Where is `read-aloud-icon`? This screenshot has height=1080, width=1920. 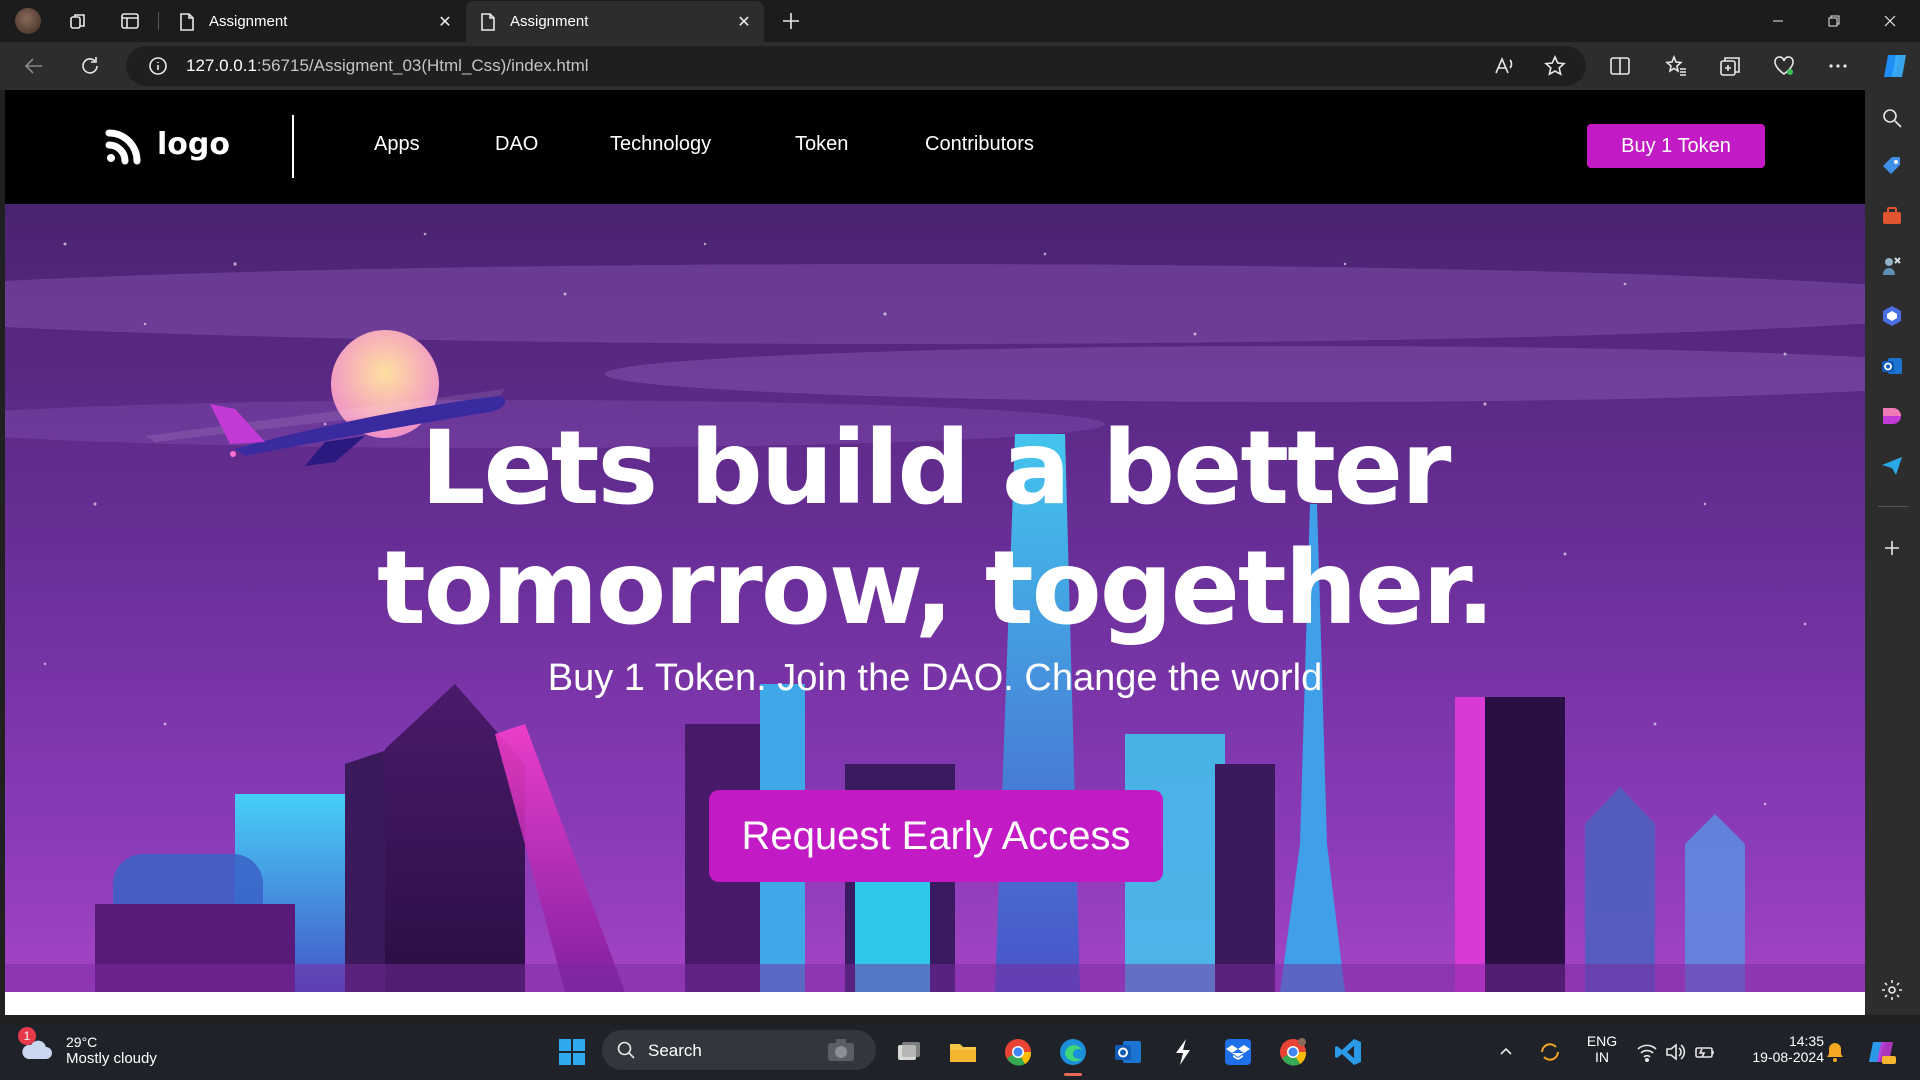
read-aloud-icon is located at coordinates (1505, 68).